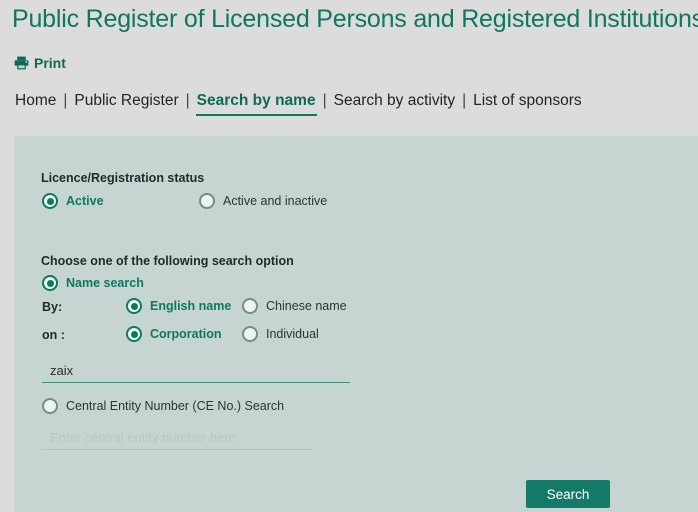 This screenshot has width=698, height=512. Describe the element at coordinates (123, 178) in the screenshot. I see `status-heading: Licence/Registration status` at that location.